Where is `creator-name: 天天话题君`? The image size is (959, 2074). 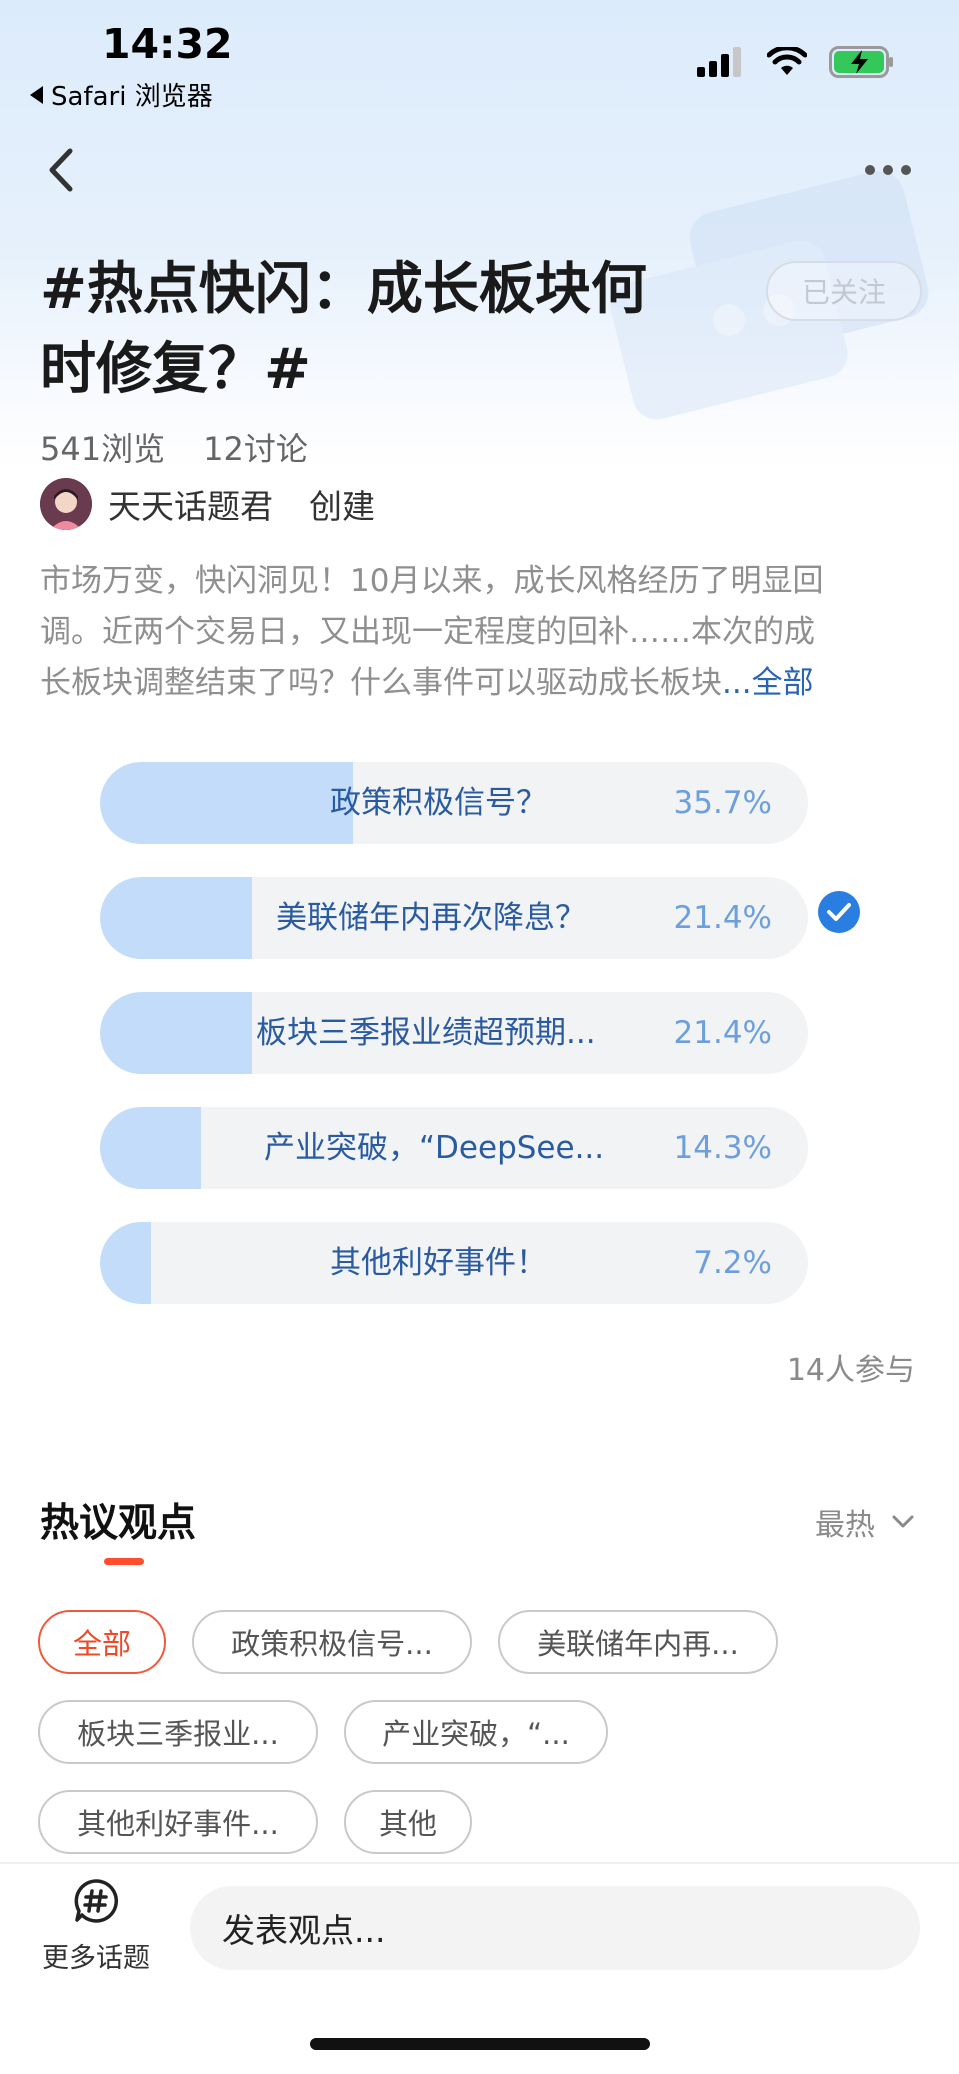 creator-name: 天天话题君 is located at coordinates (190, 506).